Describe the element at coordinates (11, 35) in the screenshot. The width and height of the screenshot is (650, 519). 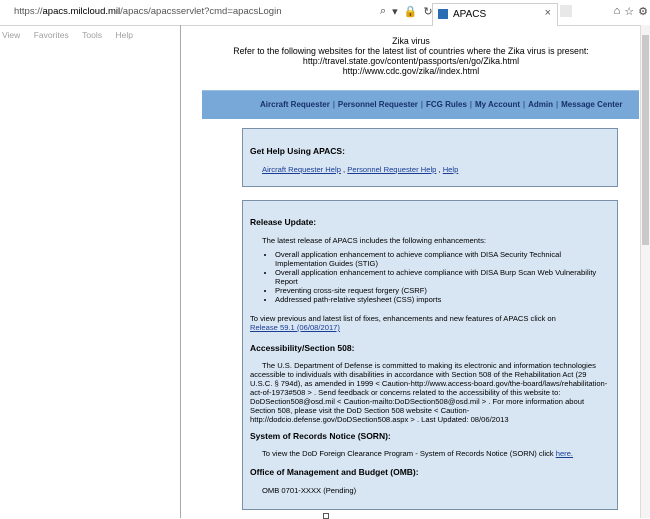
I see `menu-view: View` at that location.